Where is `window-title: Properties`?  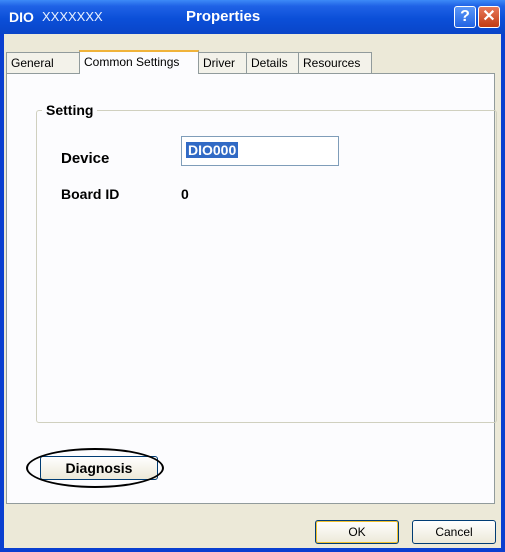
window-title: Properties is located at coordinates (223, 16).